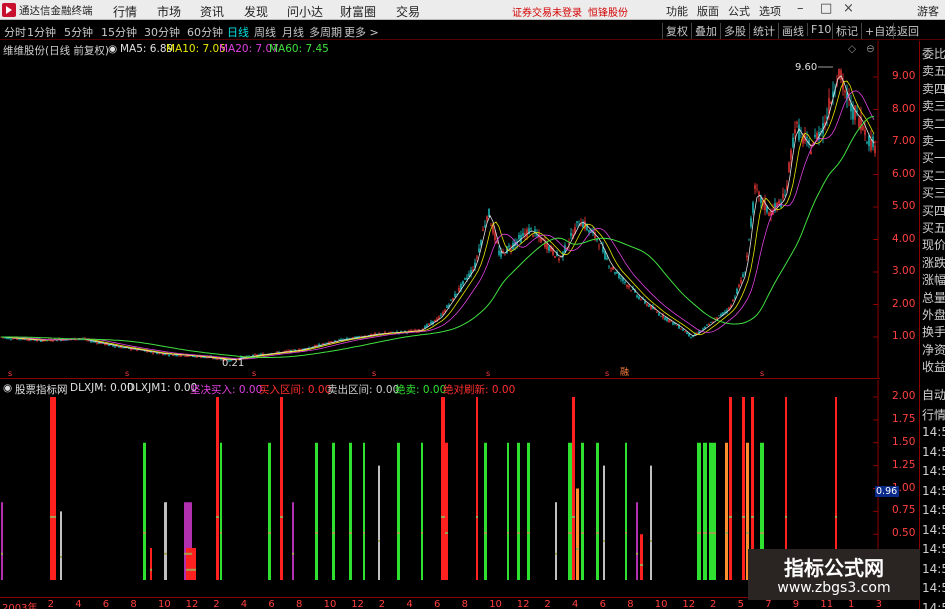  I want to click on trade-login-status: 证券交易未登录, so click(547, 11).